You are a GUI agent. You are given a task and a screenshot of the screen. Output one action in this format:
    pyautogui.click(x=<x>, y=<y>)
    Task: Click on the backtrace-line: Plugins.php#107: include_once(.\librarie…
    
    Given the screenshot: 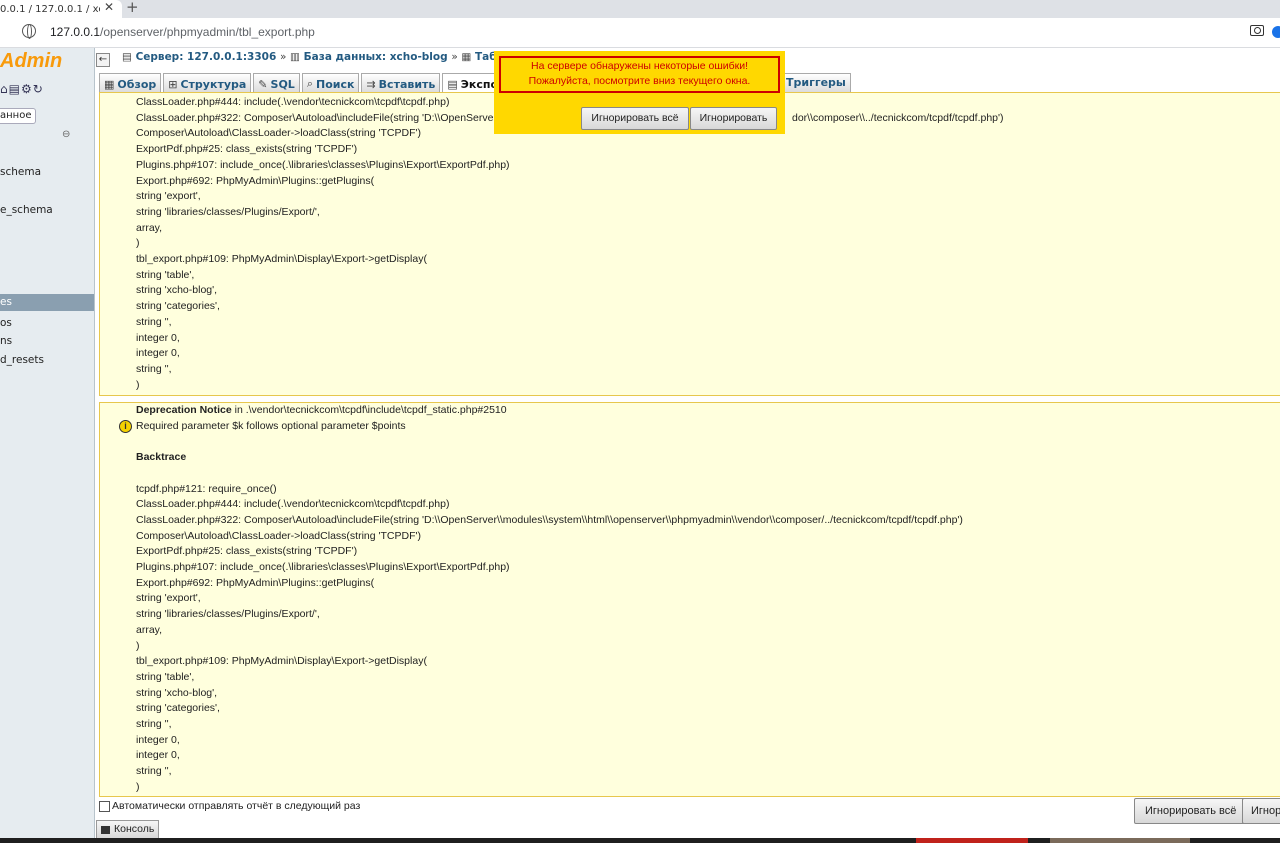 What is the action you would take?
    pyautogui.click(x=323, y=567)
    